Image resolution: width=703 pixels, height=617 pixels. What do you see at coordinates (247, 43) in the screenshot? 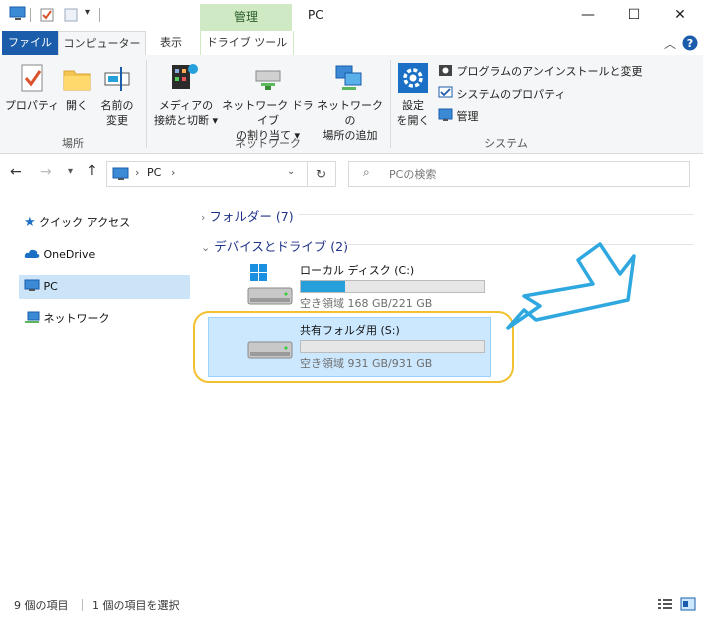
I see `tab-drive-tools: ドライブ ツール` at bounding box center [247, 43].